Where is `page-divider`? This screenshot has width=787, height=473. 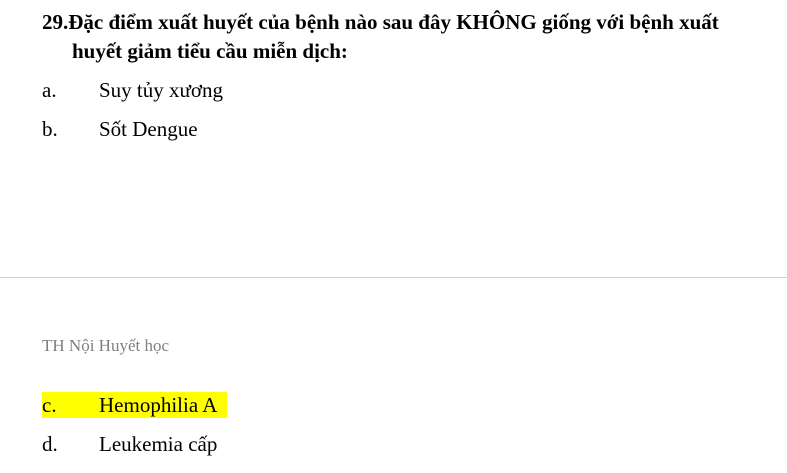 page-divider is located at coordinates (393, 277).